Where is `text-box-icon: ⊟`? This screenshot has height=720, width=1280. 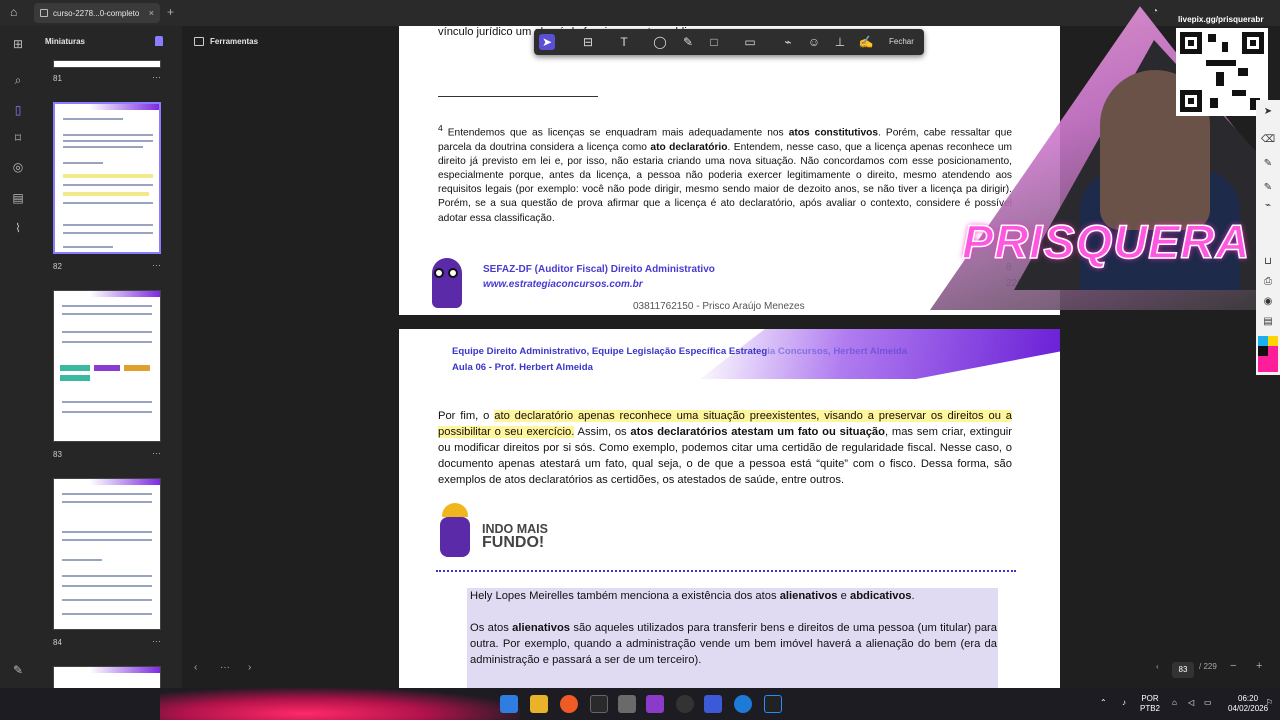 text-box-icon: ⊟ is located at coordinates (588, 42).